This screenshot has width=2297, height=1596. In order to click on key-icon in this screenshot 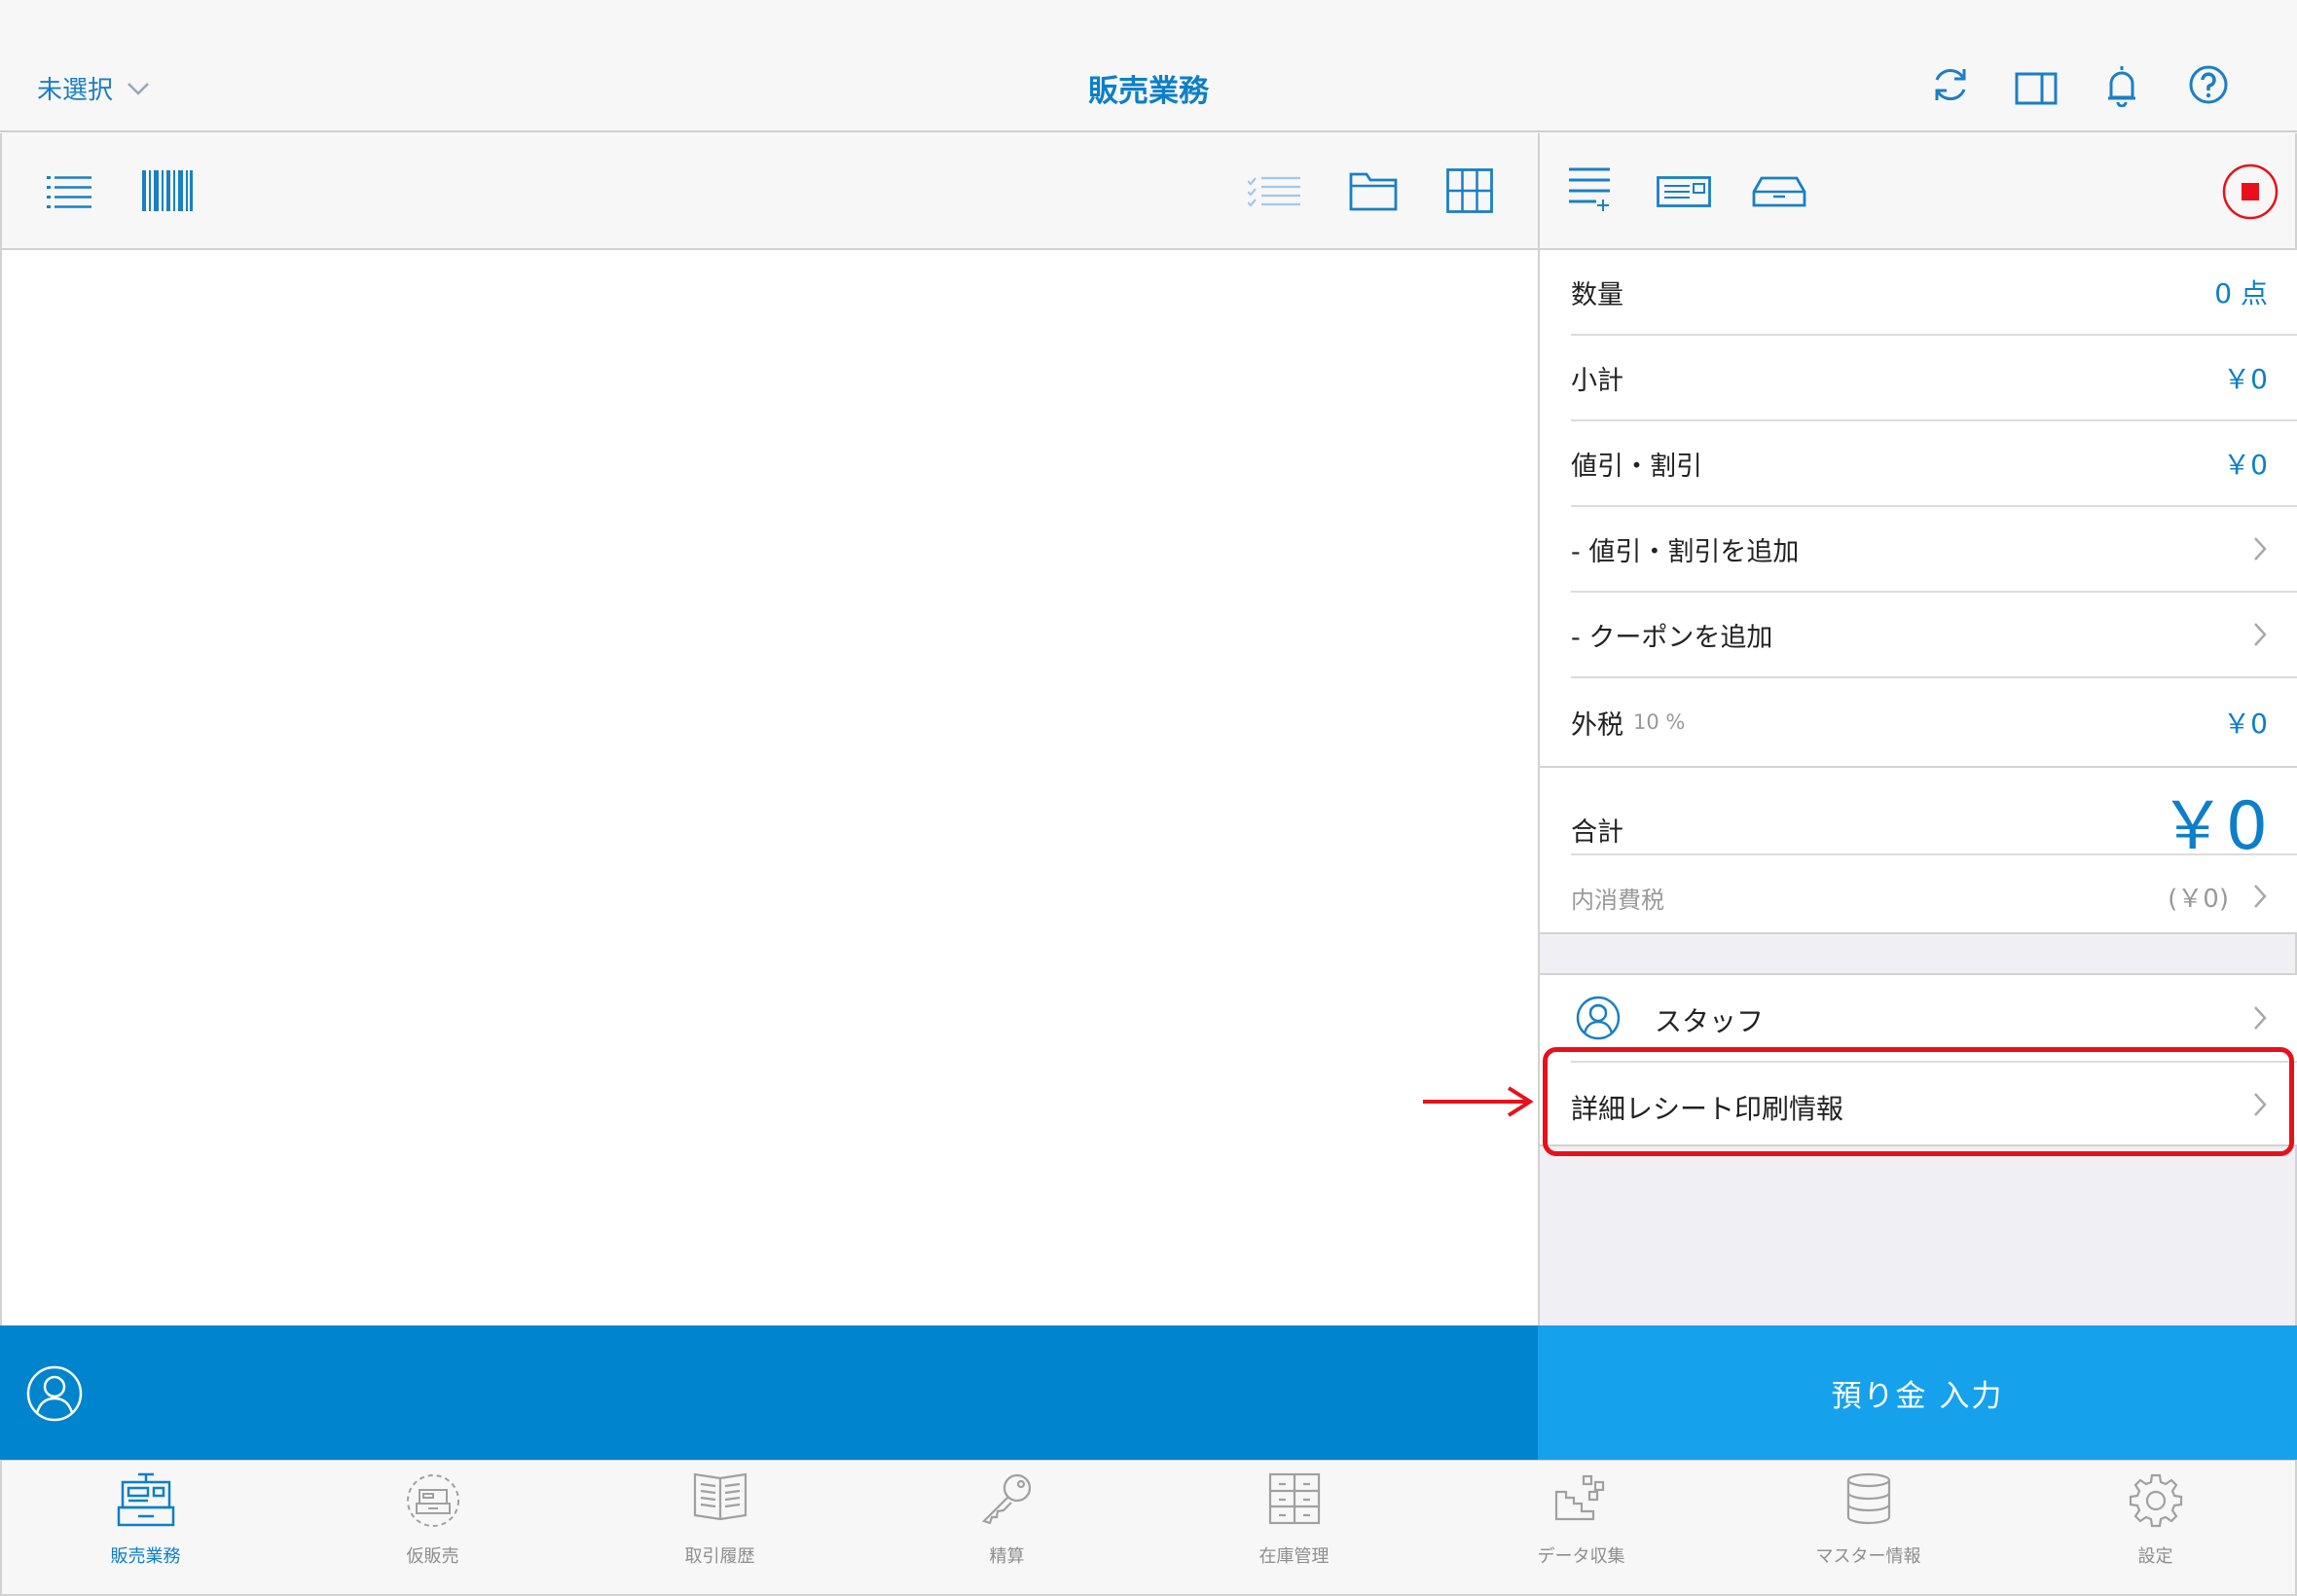, I will do `click(1008, 1500)`.